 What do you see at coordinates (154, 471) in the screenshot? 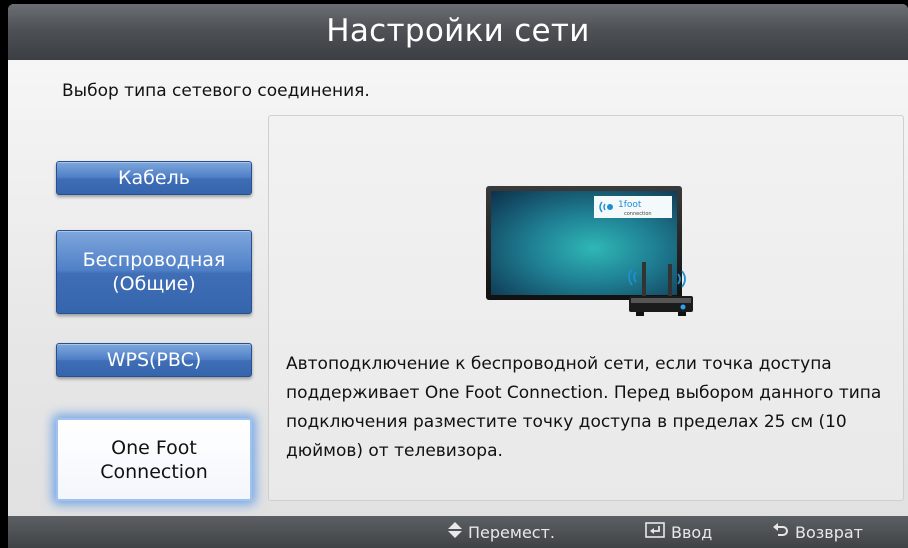
I see `option-label-line2: Connection` at bounding box center [154, 471].